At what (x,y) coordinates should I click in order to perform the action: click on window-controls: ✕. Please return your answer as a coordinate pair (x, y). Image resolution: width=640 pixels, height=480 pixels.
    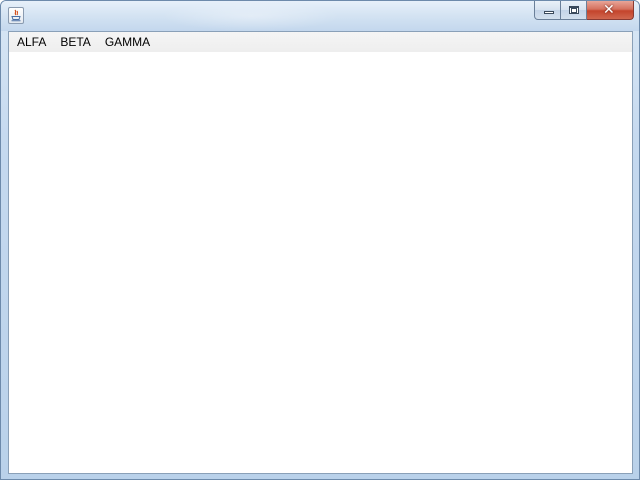
    Looking at the image, I should click on (584, 11).